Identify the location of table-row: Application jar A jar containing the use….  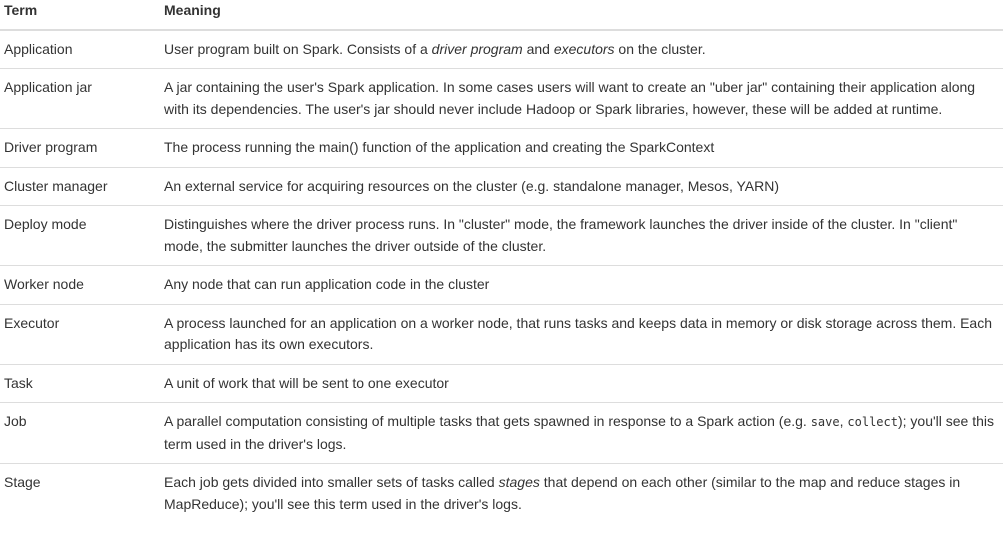
(501, 98).